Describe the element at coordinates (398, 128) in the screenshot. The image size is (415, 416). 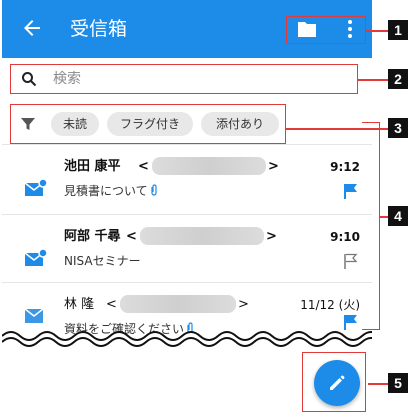
I see `callout-badge-3: 3` at that location.